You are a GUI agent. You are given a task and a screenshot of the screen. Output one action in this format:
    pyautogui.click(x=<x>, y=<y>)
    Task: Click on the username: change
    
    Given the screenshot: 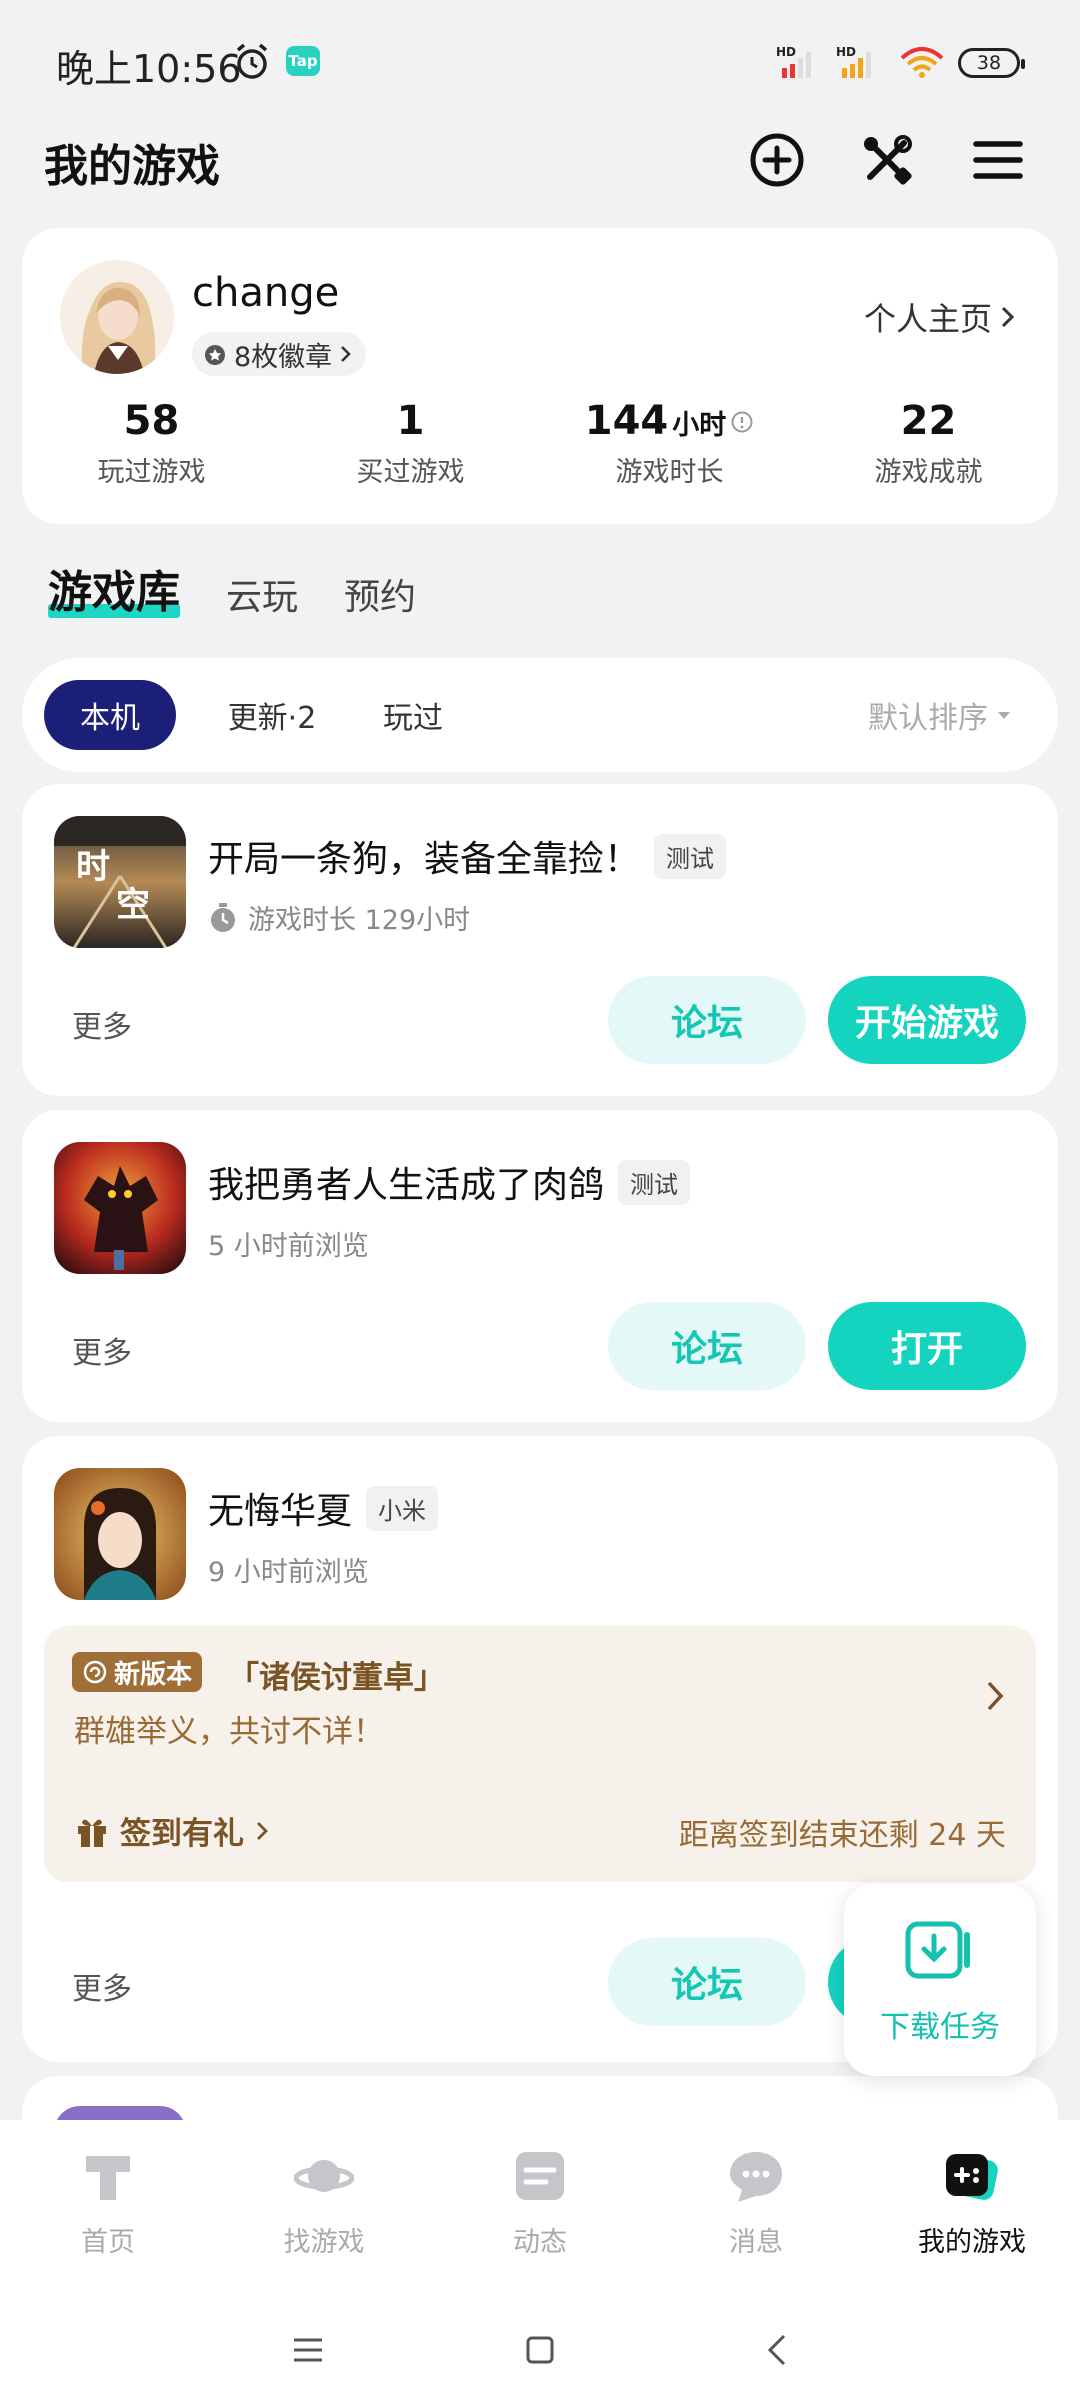 What is the action you would take?
    pyautogui.click(x=266, y=293)
    